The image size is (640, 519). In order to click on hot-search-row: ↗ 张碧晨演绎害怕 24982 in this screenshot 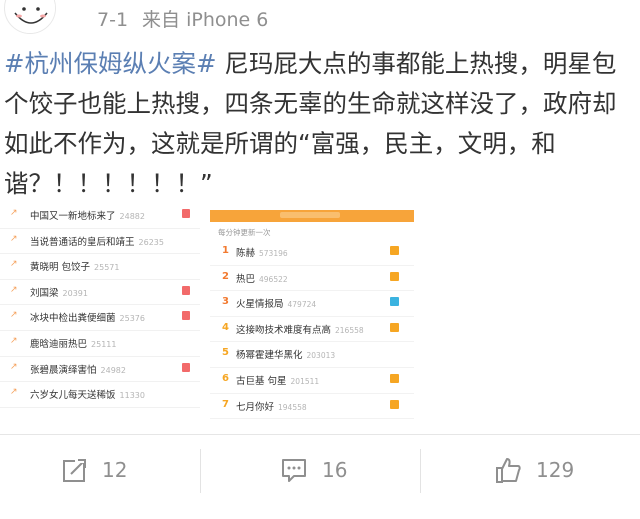, I will do `click(100, 370)`.